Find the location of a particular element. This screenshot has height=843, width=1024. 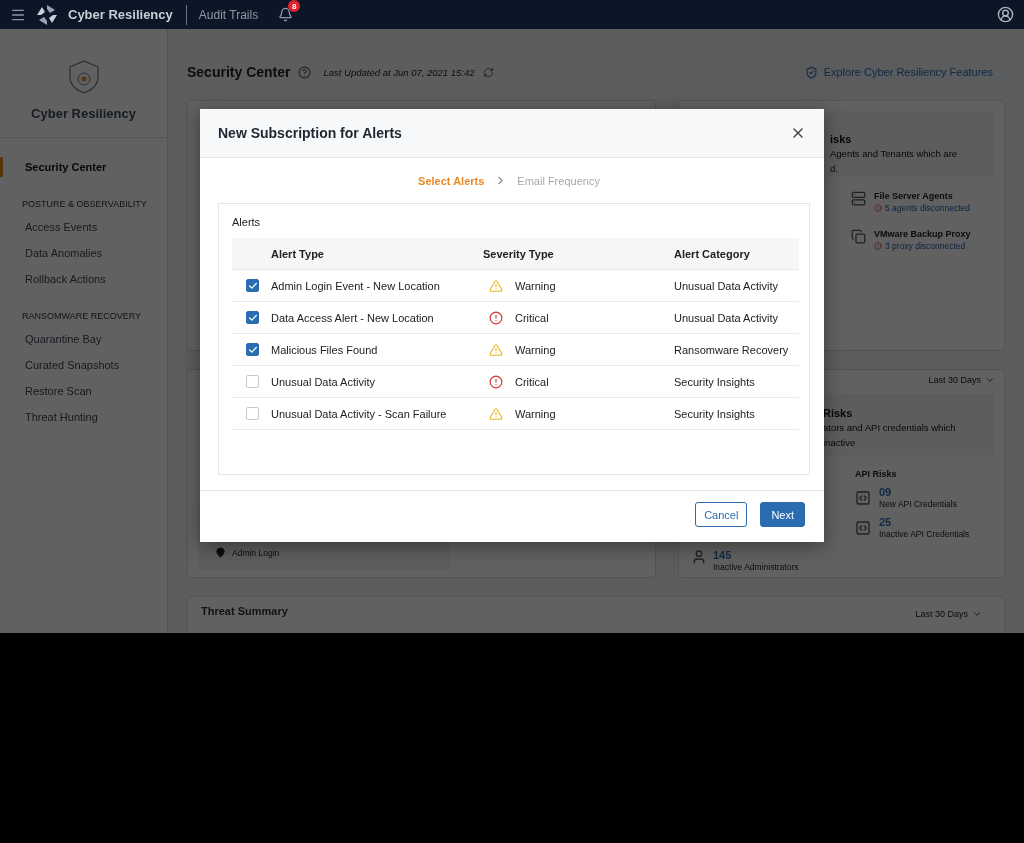

agent-title: File Server Agents is located at coordinates (914, 196).